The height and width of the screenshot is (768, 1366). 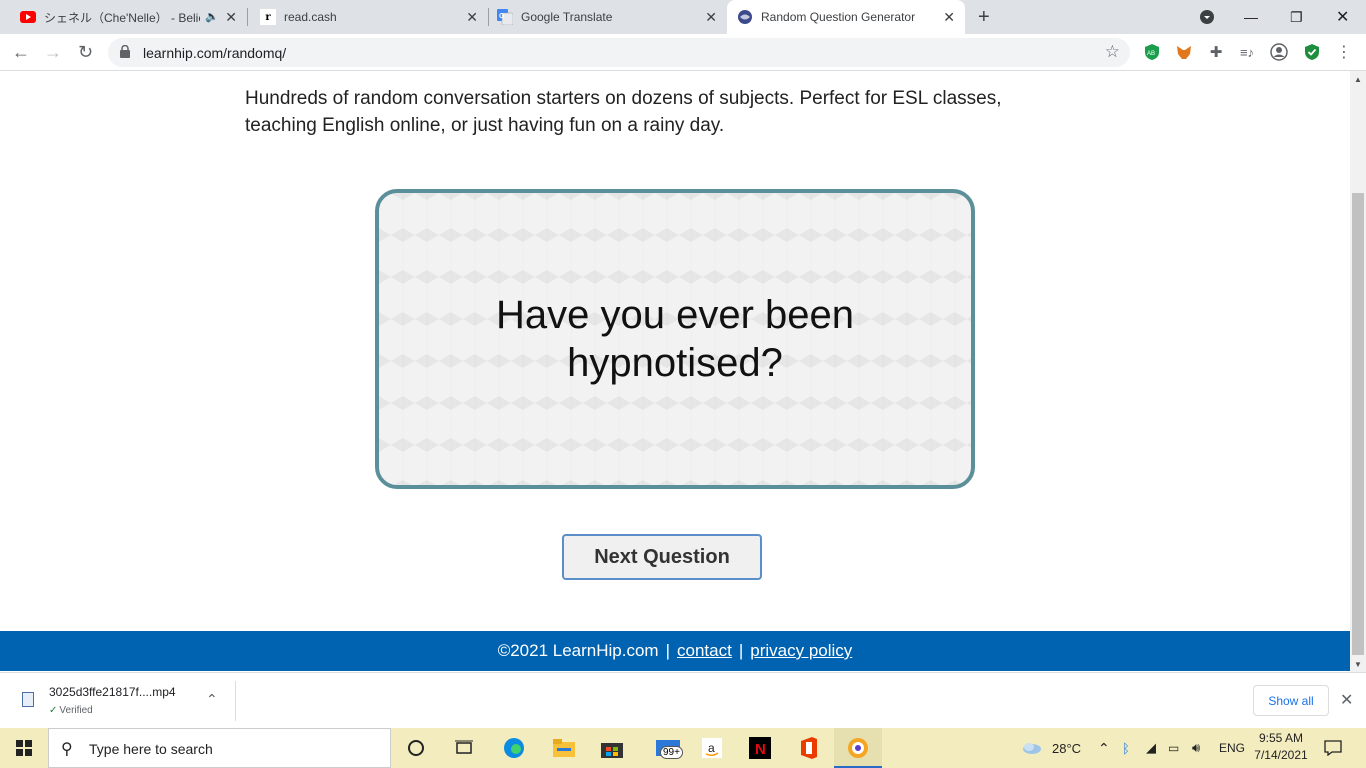 I want to click on tab-random-question: Random Question Generator ✕, so click(x=846, y=17).